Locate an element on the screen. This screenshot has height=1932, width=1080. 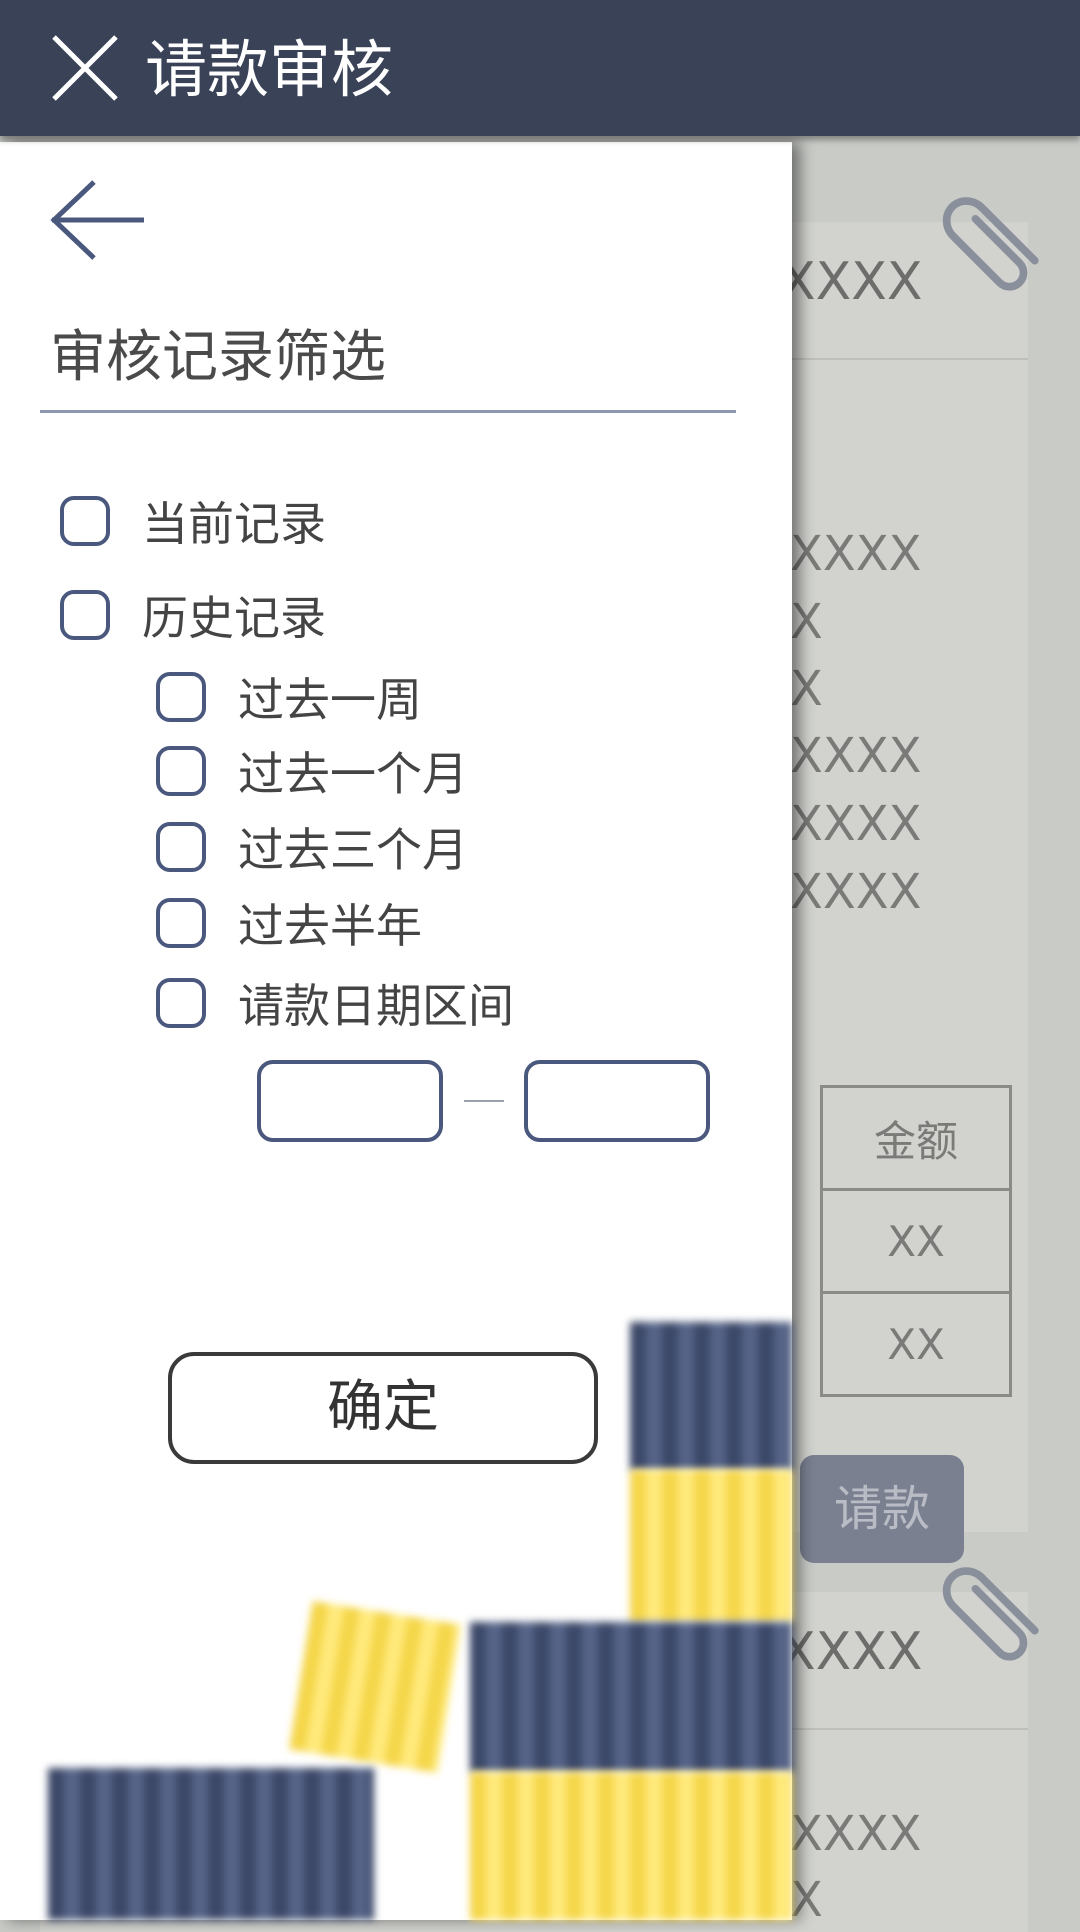
end-date-input is located at coordinates (617, 1101).